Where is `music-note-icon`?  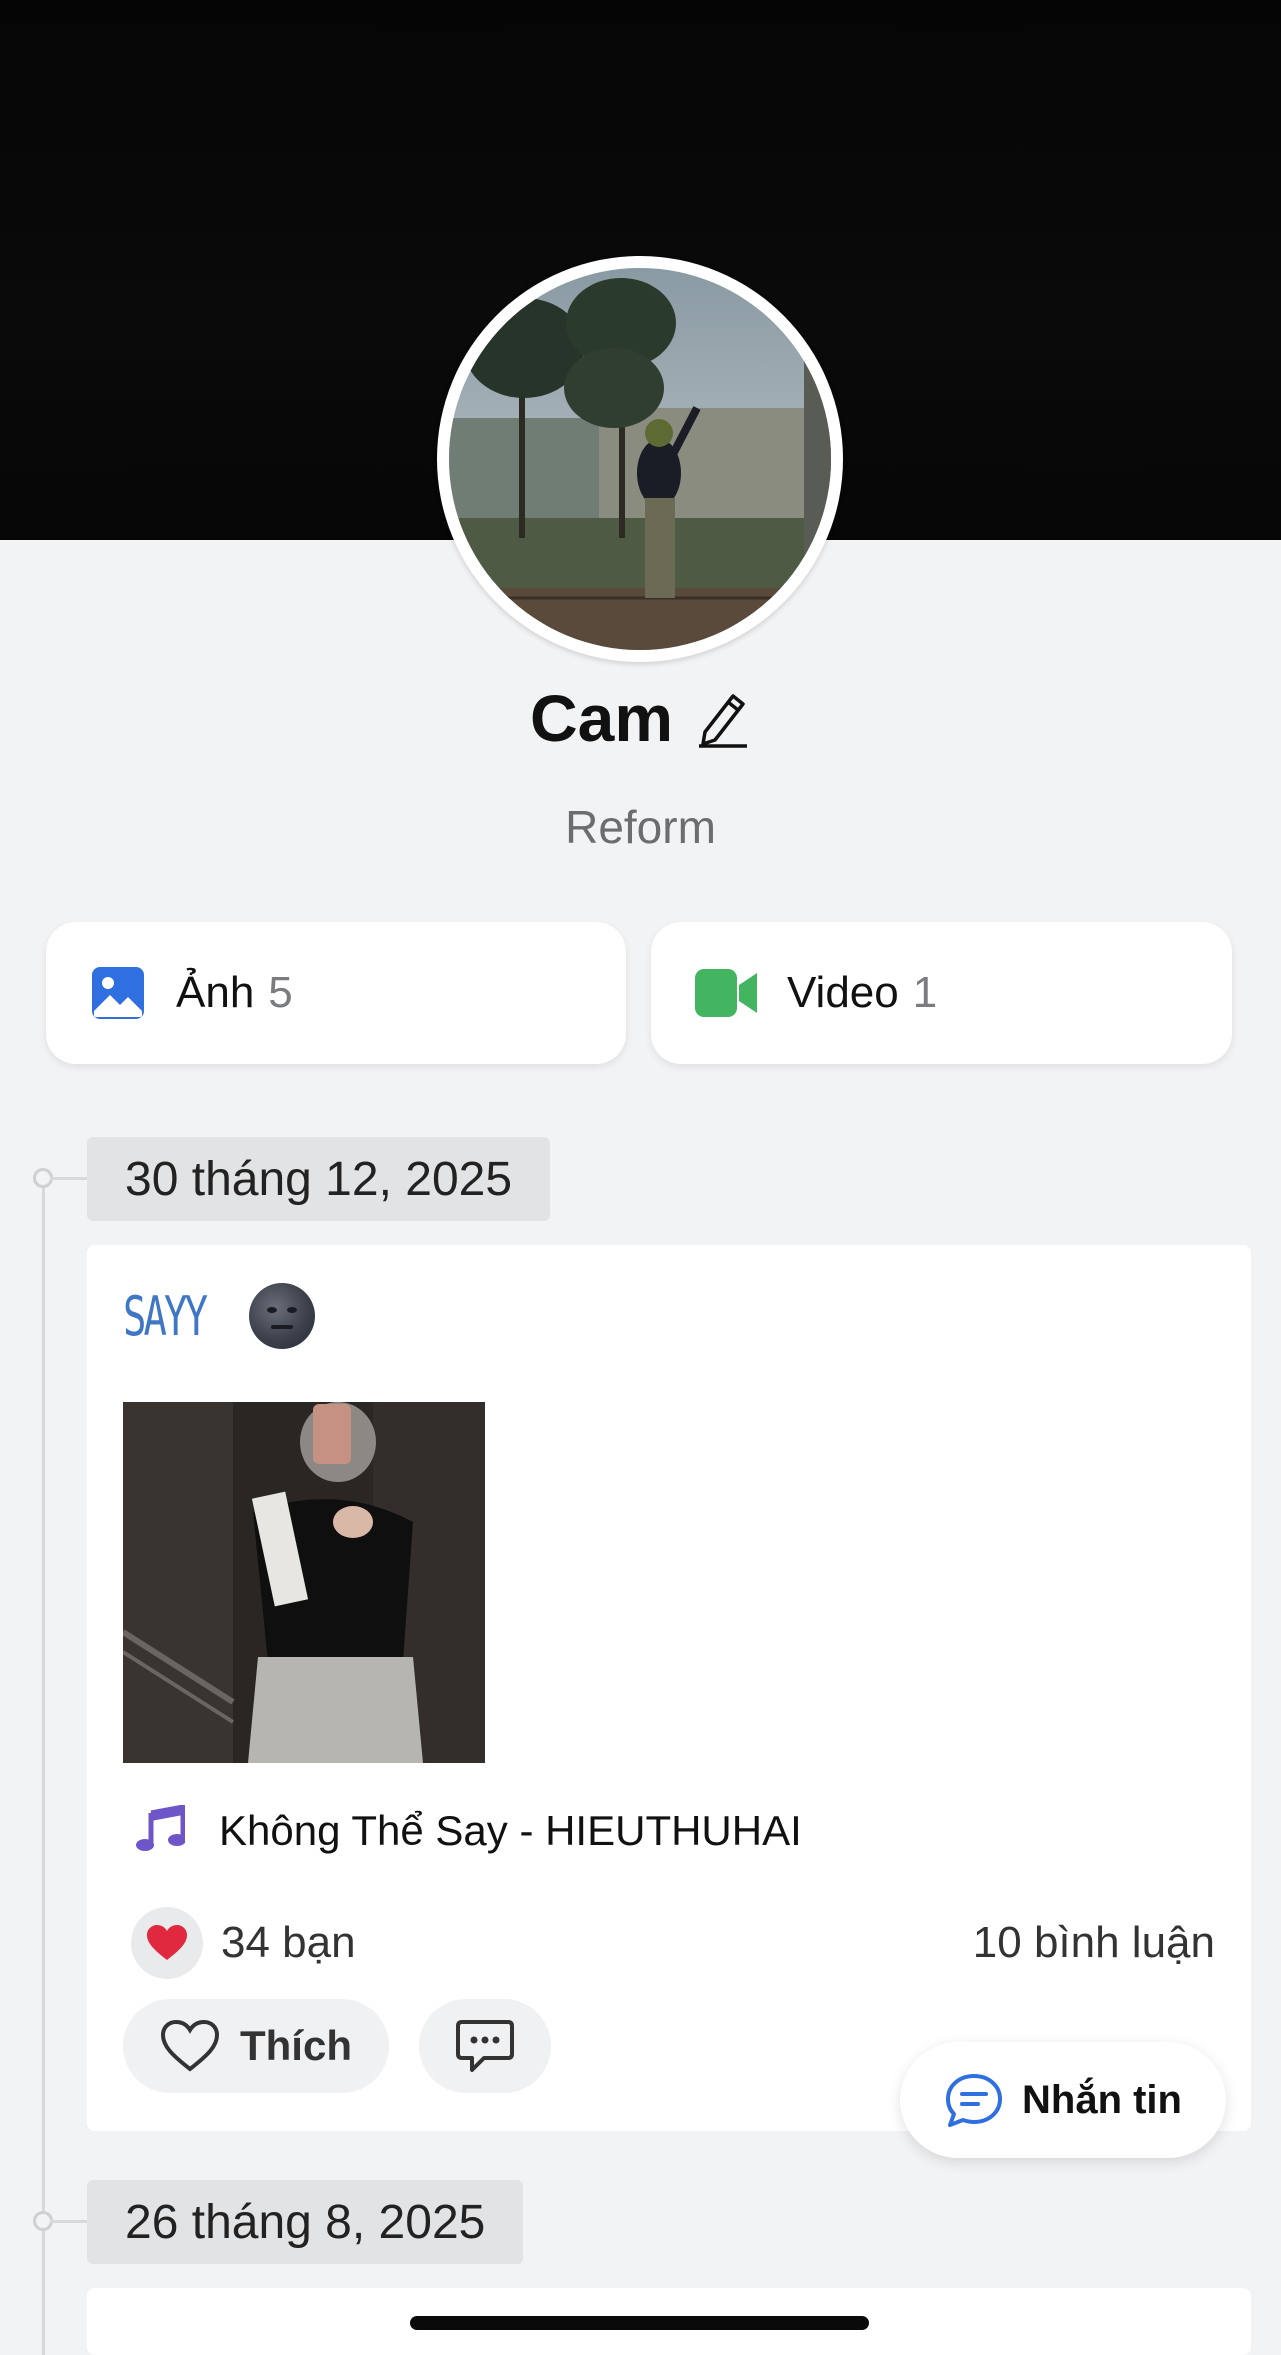 music-note-icon is located at coordinates (160, 1829).